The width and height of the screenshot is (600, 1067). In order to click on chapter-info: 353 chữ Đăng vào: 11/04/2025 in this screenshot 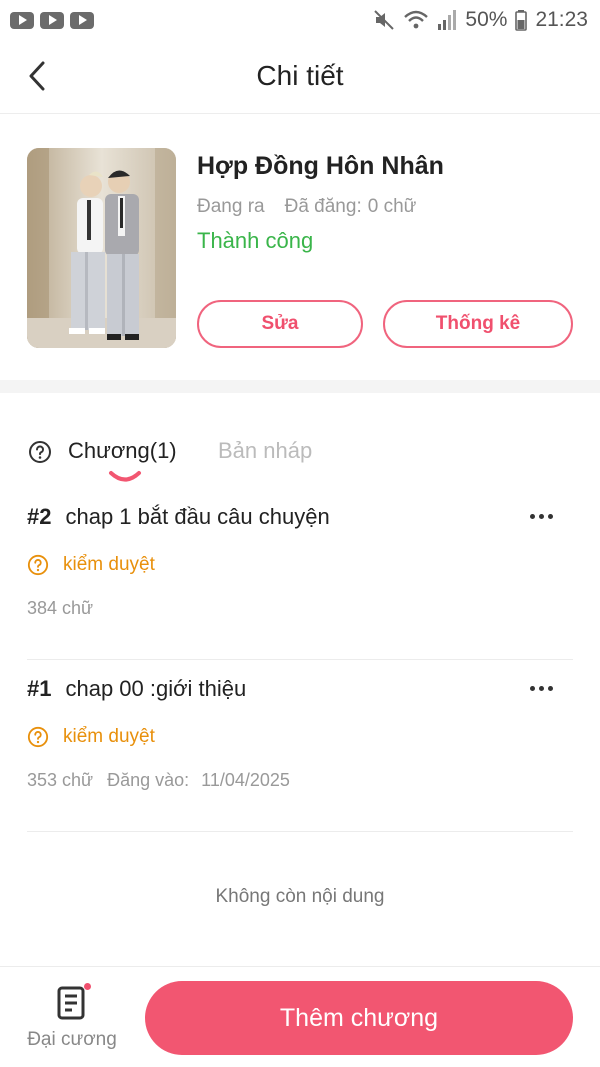, I will do `click(158, 780)`.